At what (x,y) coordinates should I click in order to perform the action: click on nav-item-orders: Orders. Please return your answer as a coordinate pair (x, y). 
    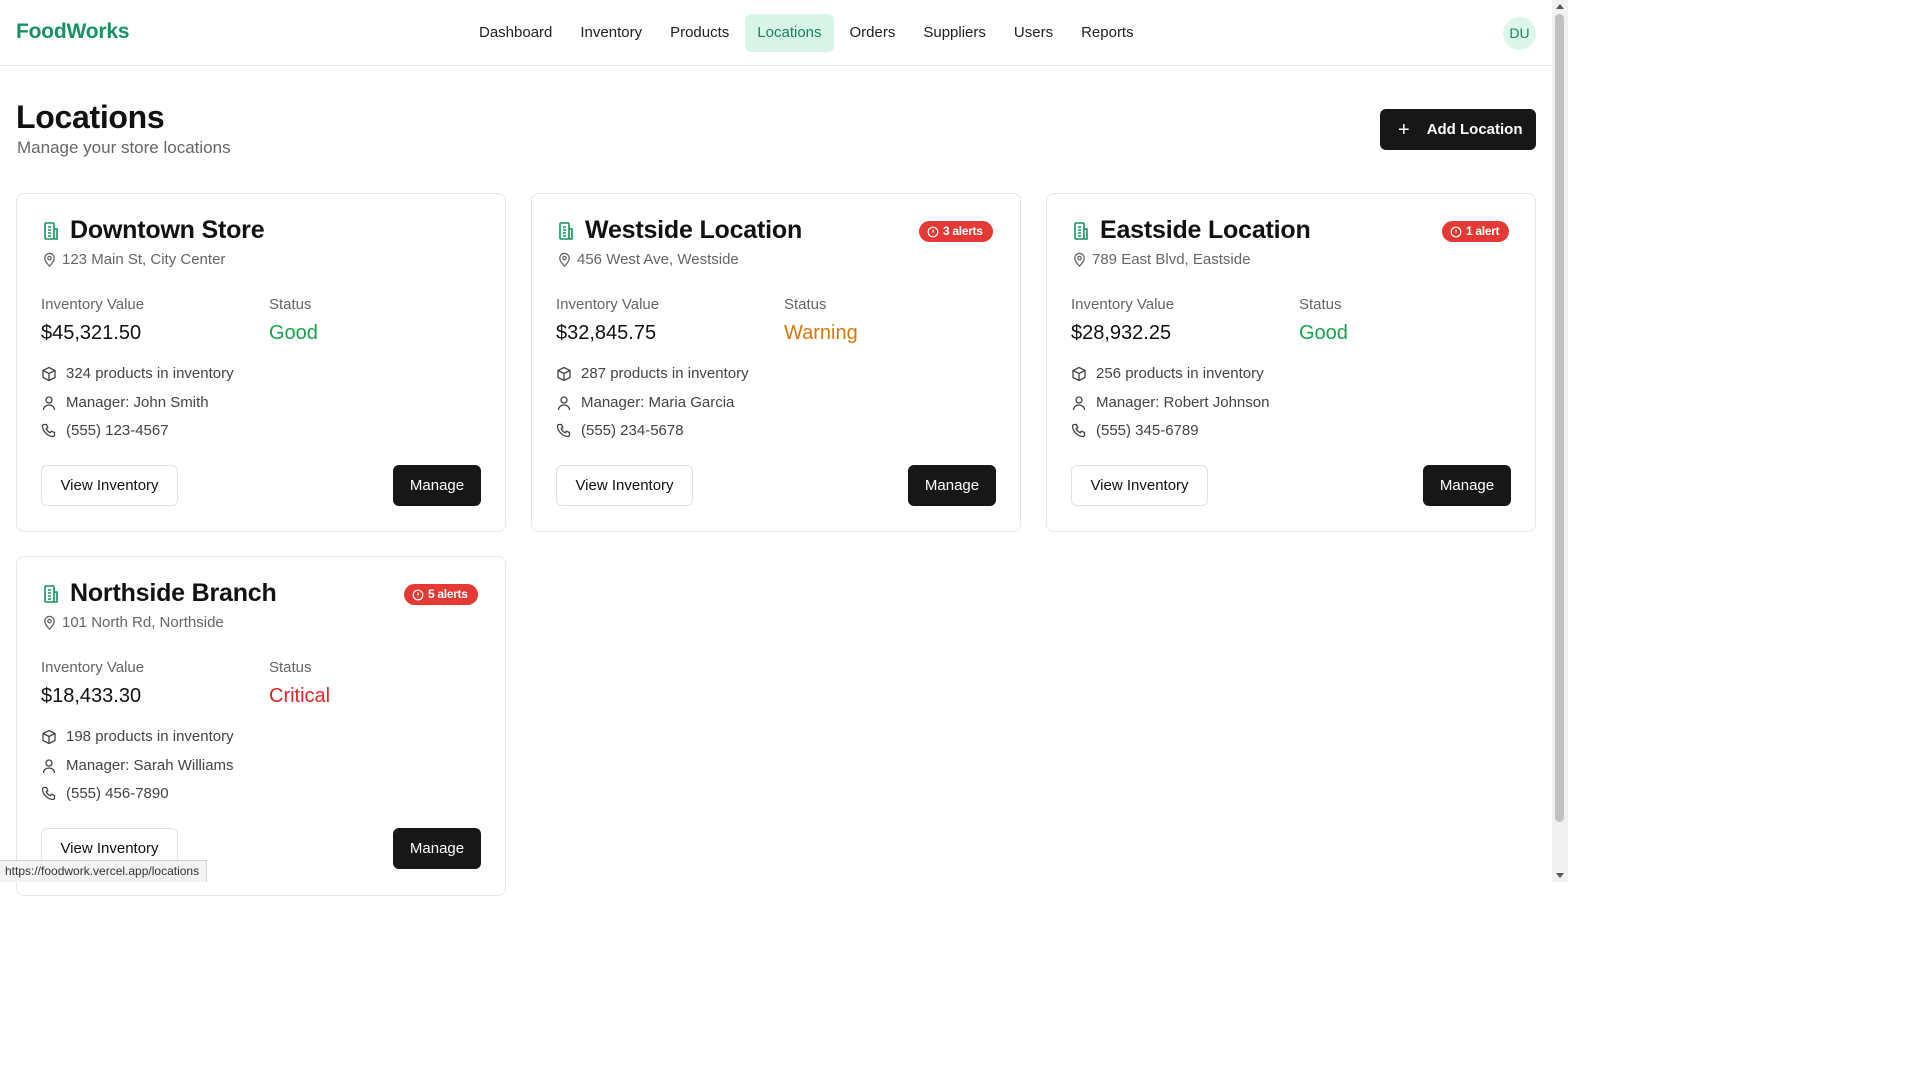
    Looking at the image, I should click on (873, 33).